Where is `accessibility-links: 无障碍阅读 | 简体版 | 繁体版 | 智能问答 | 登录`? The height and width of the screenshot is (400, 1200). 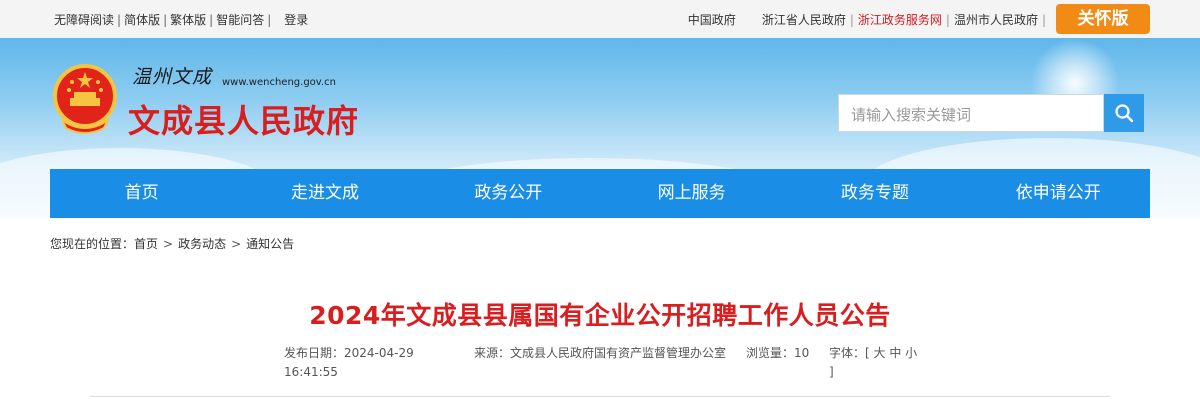
accessibility-links: 无障碍阅读 | 简体版 | 繁体版 | 智能问答 | 登录 is located at coordinates (181, 20).